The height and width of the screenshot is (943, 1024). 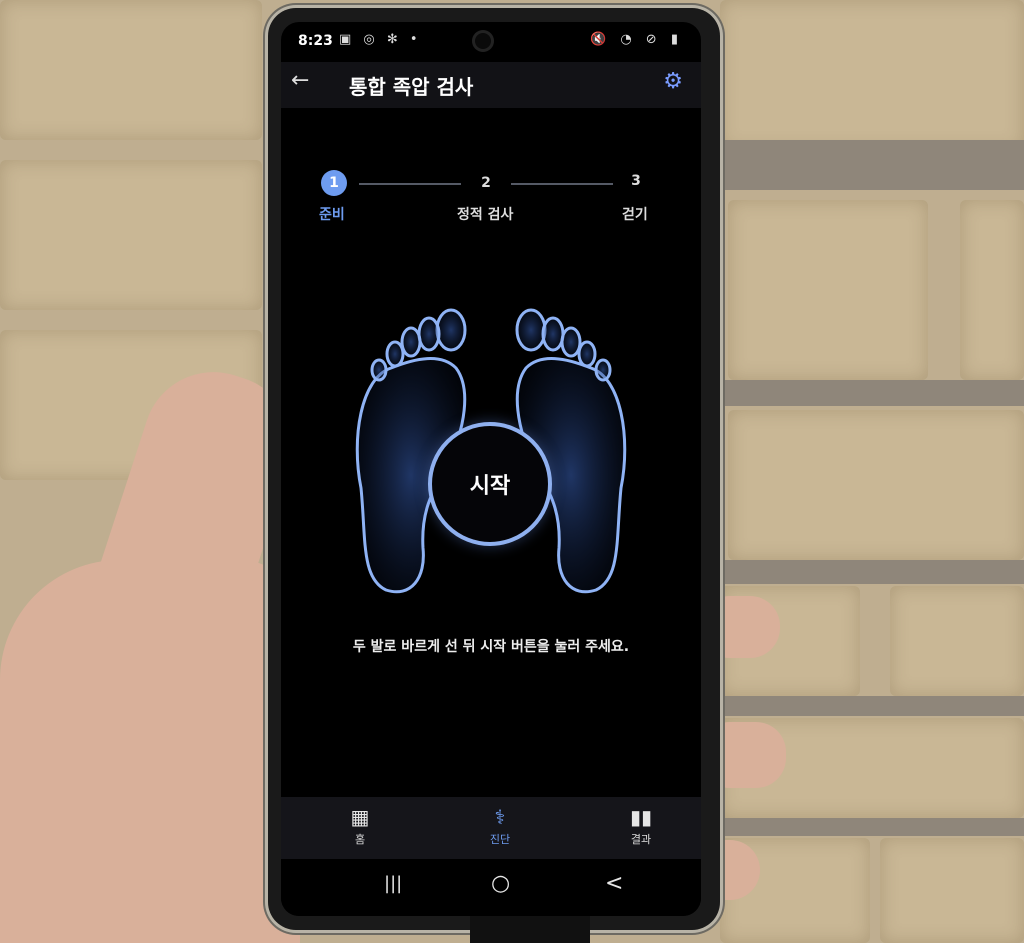 I want to click on nav-label-results: 결과, so click(x=641, y=839).